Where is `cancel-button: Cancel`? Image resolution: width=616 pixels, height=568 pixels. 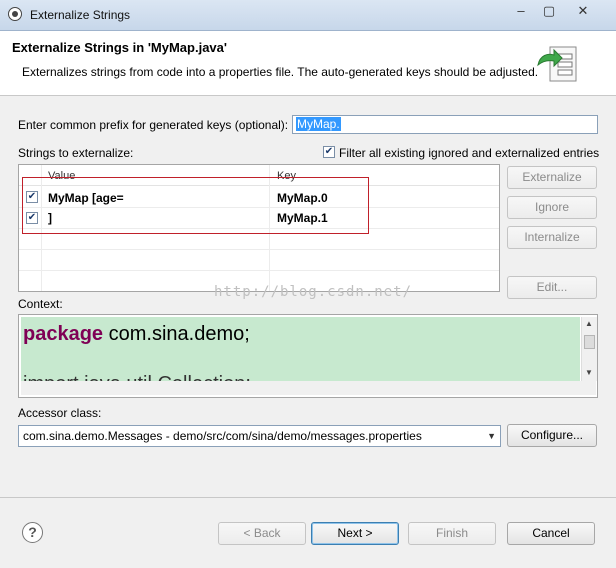
cancel-button: Cancel is located at coordinates (551, 533).